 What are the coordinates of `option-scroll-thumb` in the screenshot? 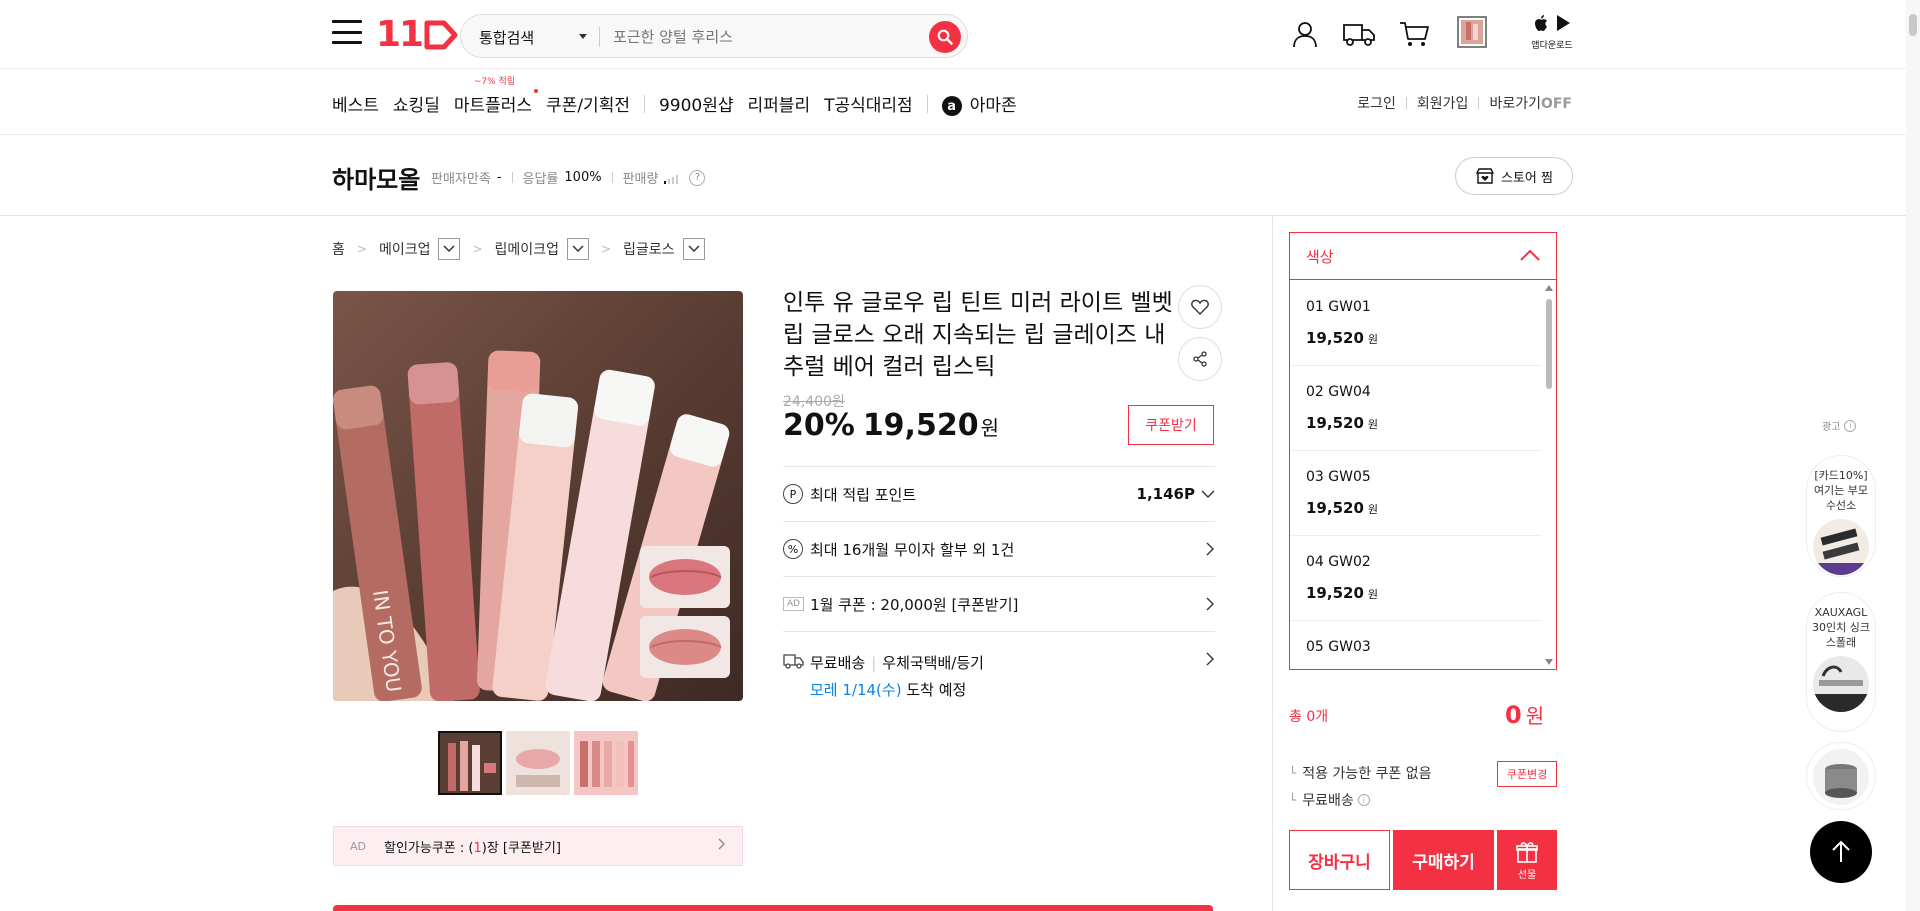 It's located at (1549, 344).